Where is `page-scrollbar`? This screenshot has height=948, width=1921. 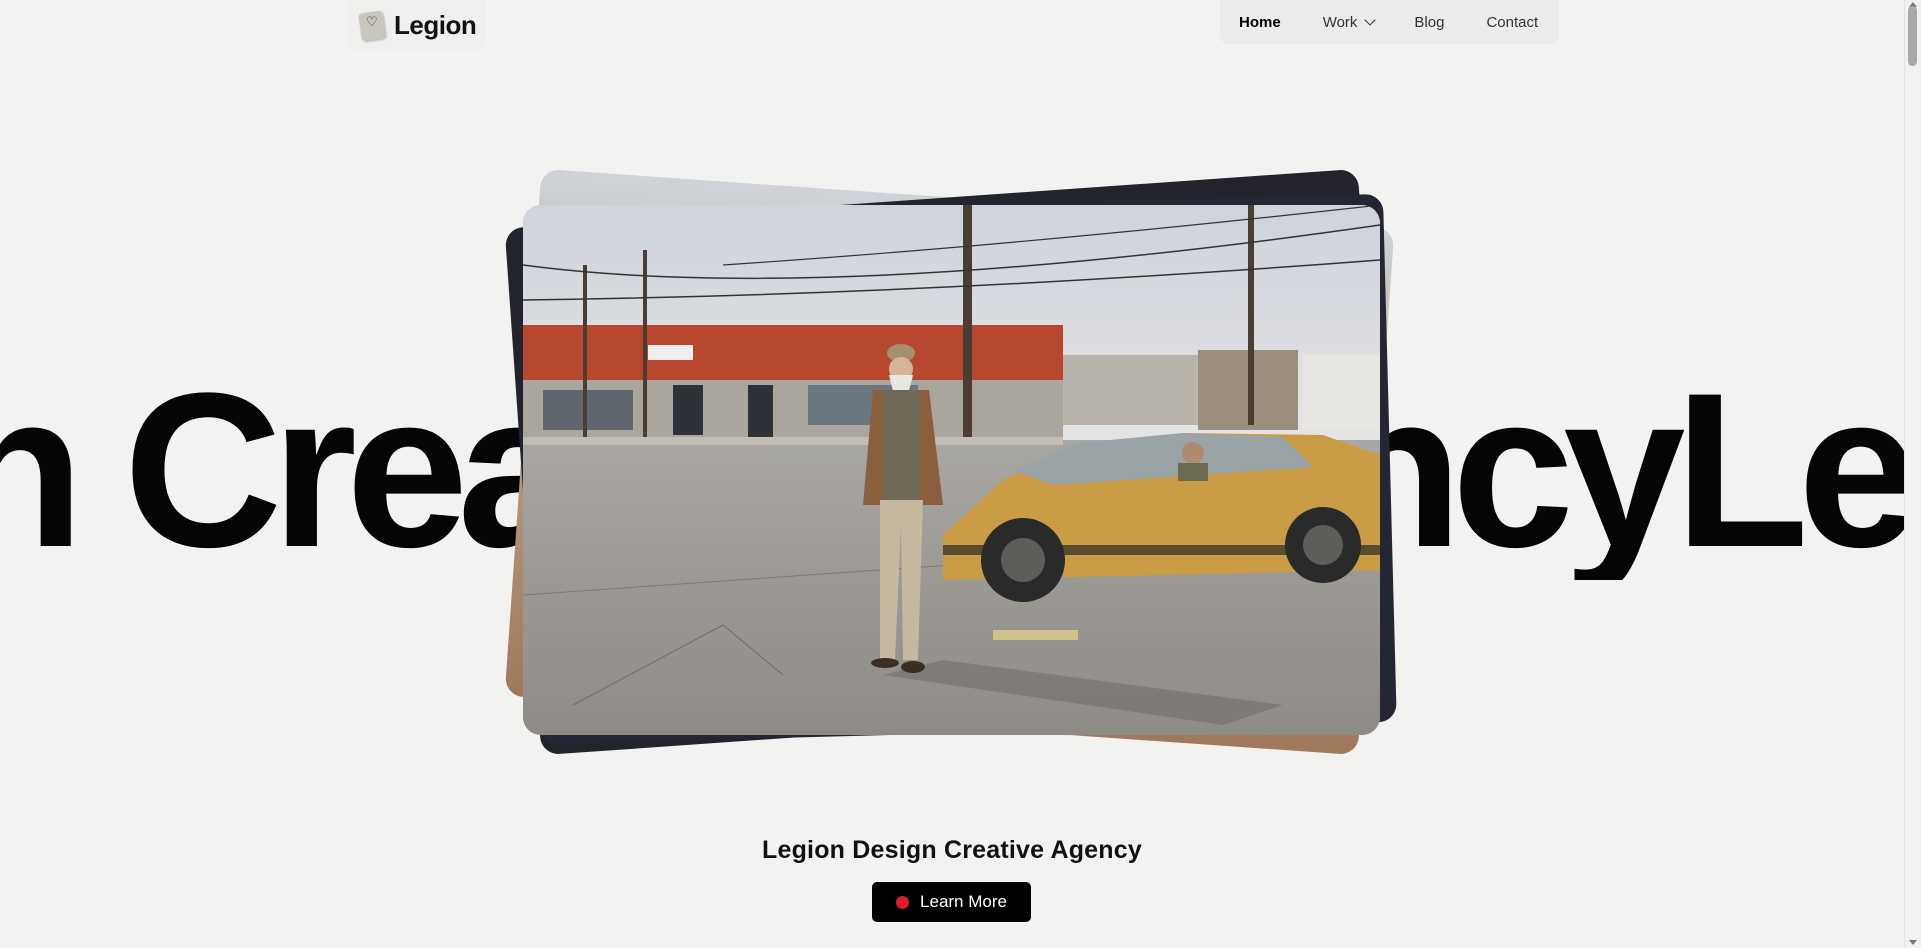 page-scrollbar is located at coordinates (1912, 474).